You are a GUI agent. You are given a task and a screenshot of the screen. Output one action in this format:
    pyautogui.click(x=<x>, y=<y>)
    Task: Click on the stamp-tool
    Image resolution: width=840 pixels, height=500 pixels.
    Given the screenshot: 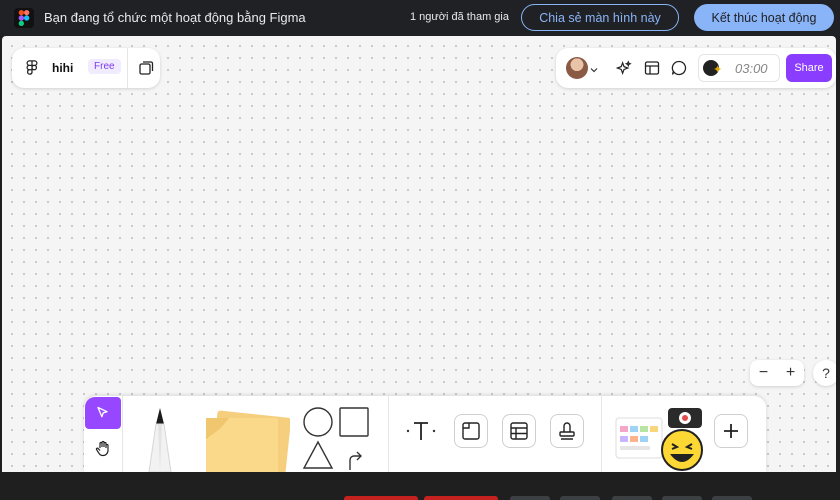 What is the action you would take?
    pyautogui.click(x=567, y=431)
    